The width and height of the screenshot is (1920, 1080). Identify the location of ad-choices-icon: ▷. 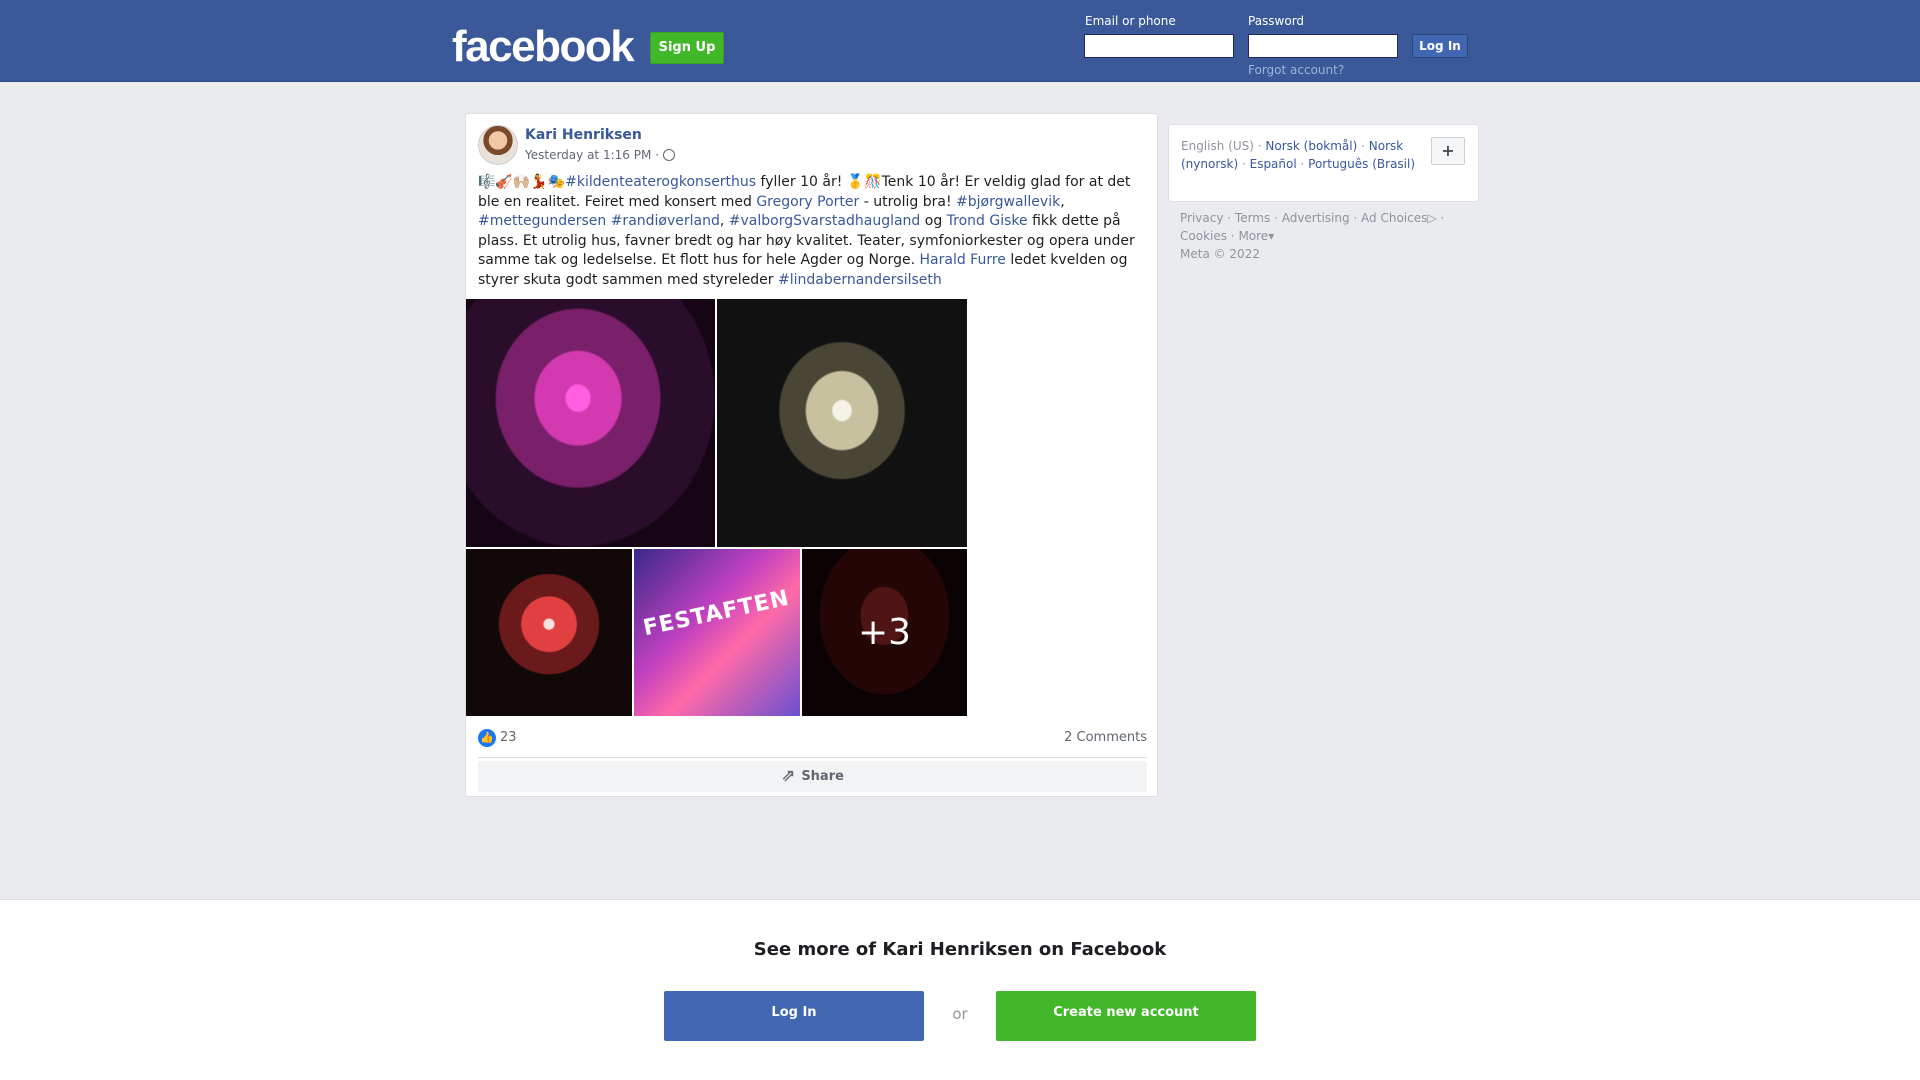
(1432, 218).